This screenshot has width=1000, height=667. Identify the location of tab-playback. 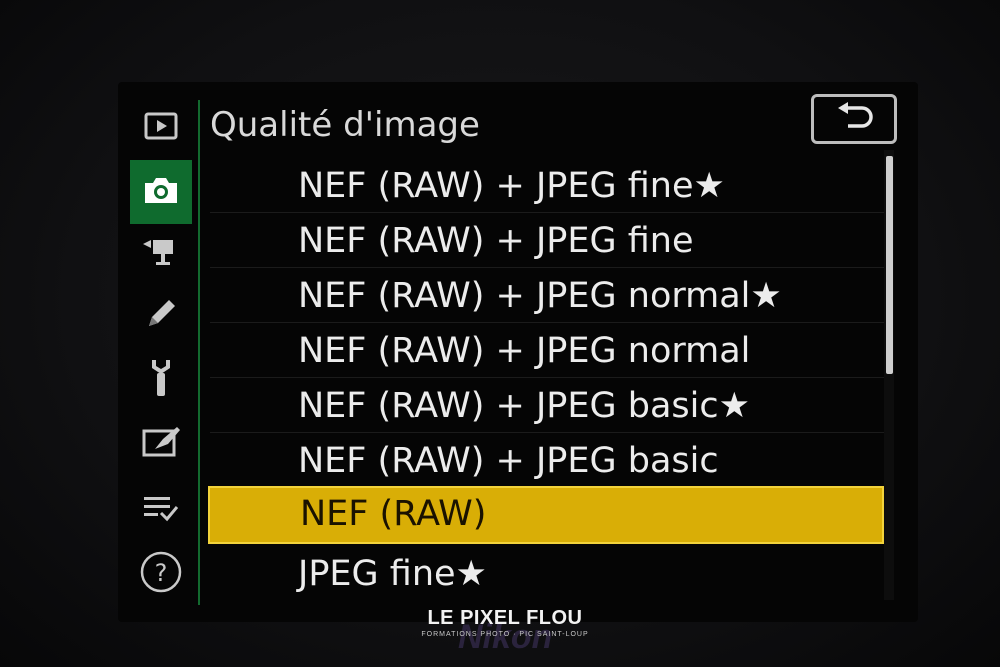
(161, 128).